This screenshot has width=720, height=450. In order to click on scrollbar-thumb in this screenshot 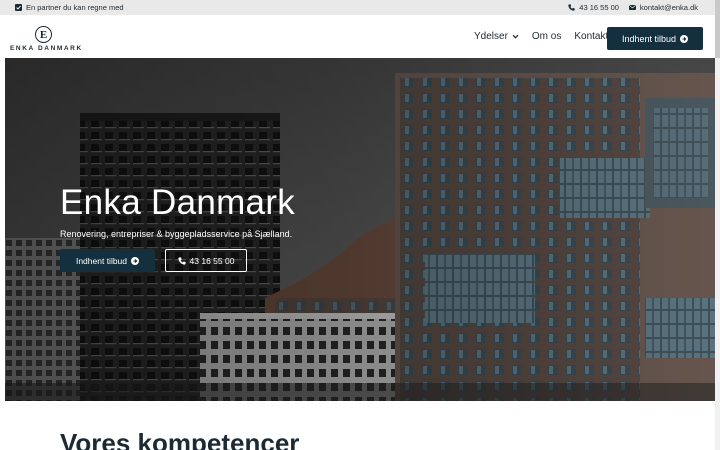, I will do `click(717, 29)`.